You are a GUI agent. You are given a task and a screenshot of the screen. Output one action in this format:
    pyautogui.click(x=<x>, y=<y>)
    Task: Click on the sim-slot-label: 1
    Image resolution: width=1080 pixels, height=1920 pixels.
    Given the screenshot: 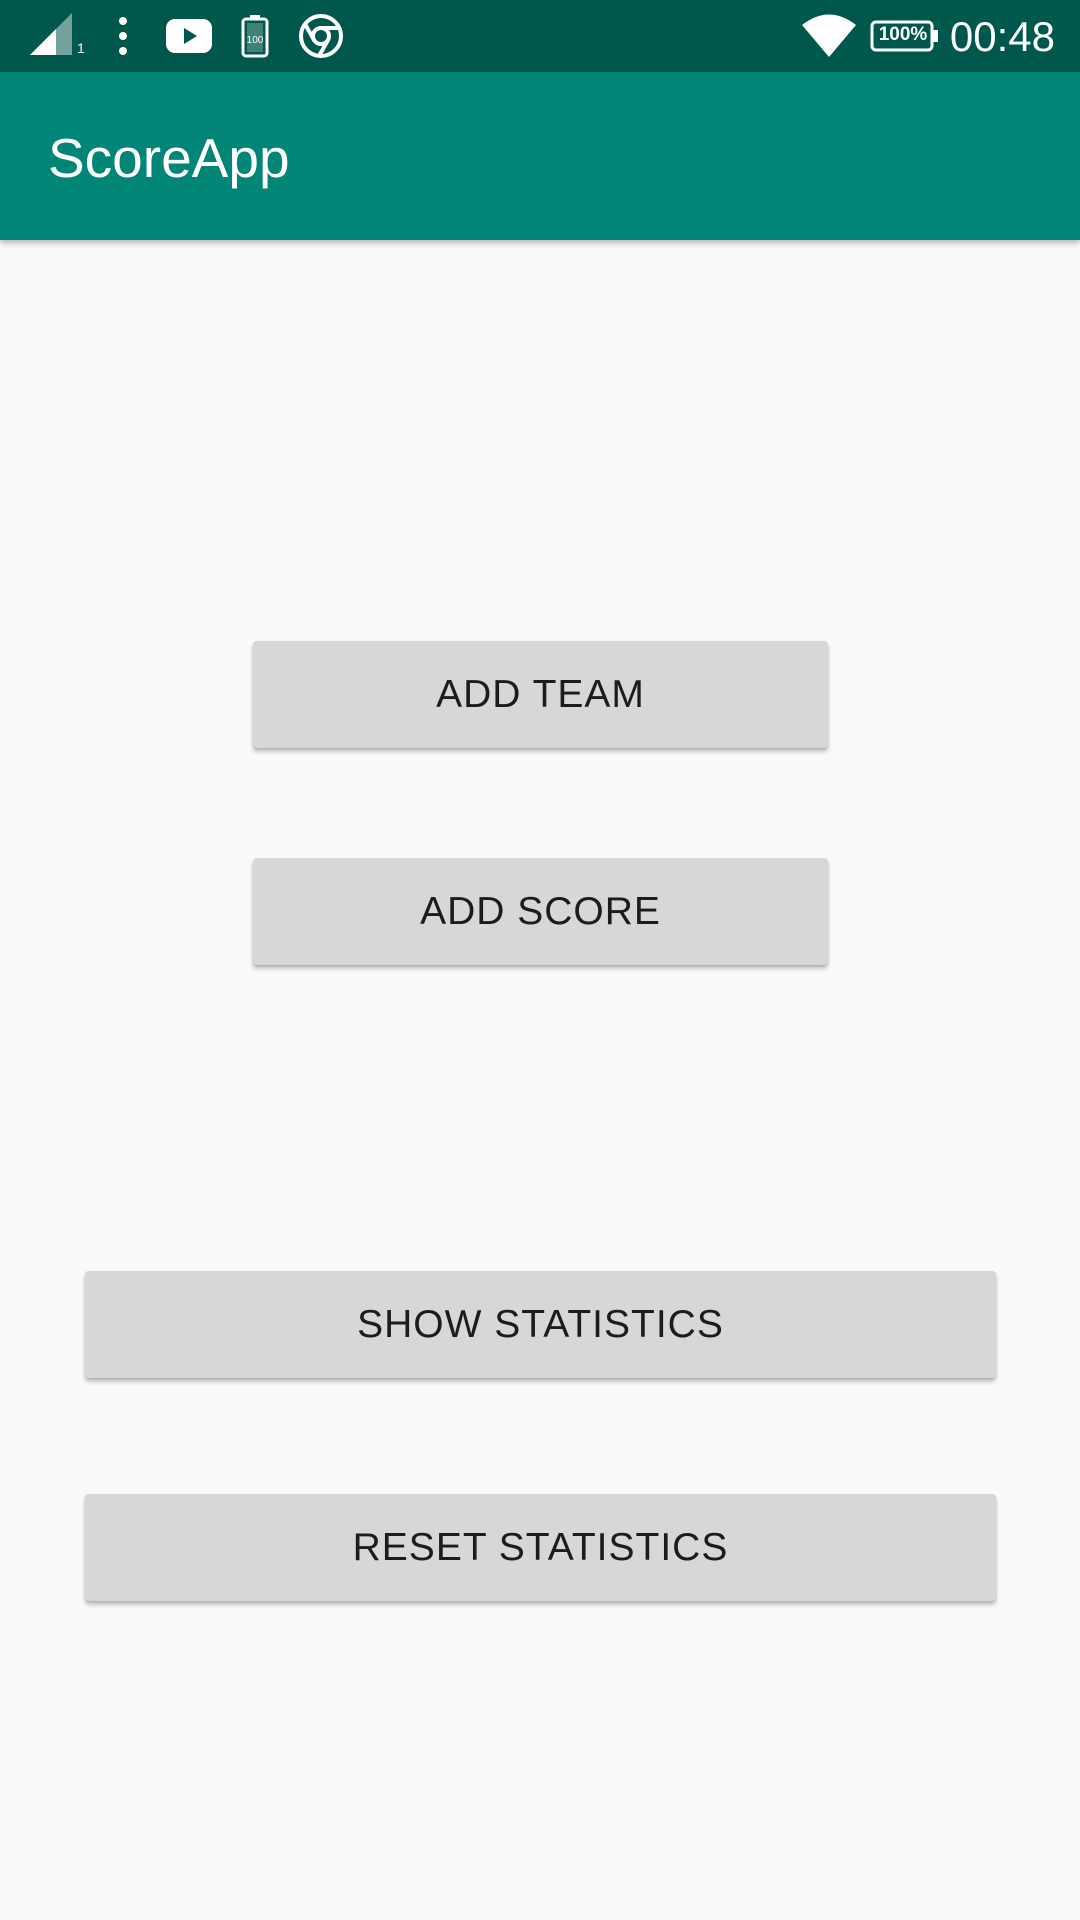 What is the action you would take?
    pyautogui.click(x=81, y=48)
    